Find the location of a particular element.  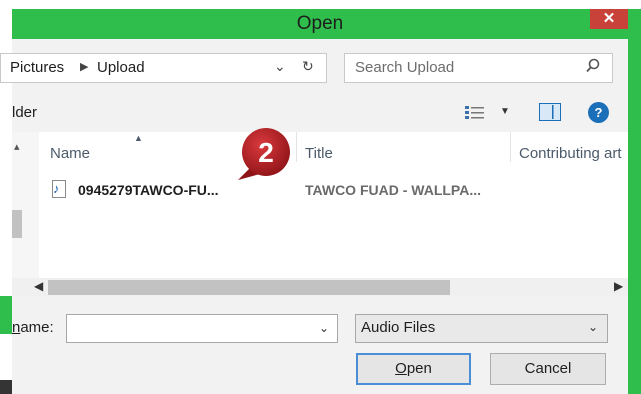

horizontal-scrollbar-thumb is located at coordinates (249, 287).